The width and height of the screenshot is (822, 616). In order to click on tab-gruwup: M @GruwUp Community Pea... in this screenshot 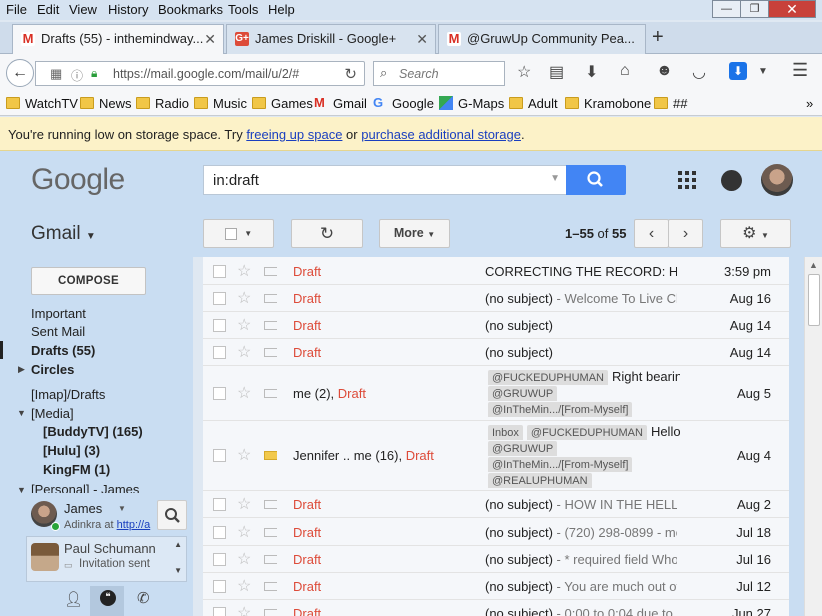, I will do `click(542, 39)`.